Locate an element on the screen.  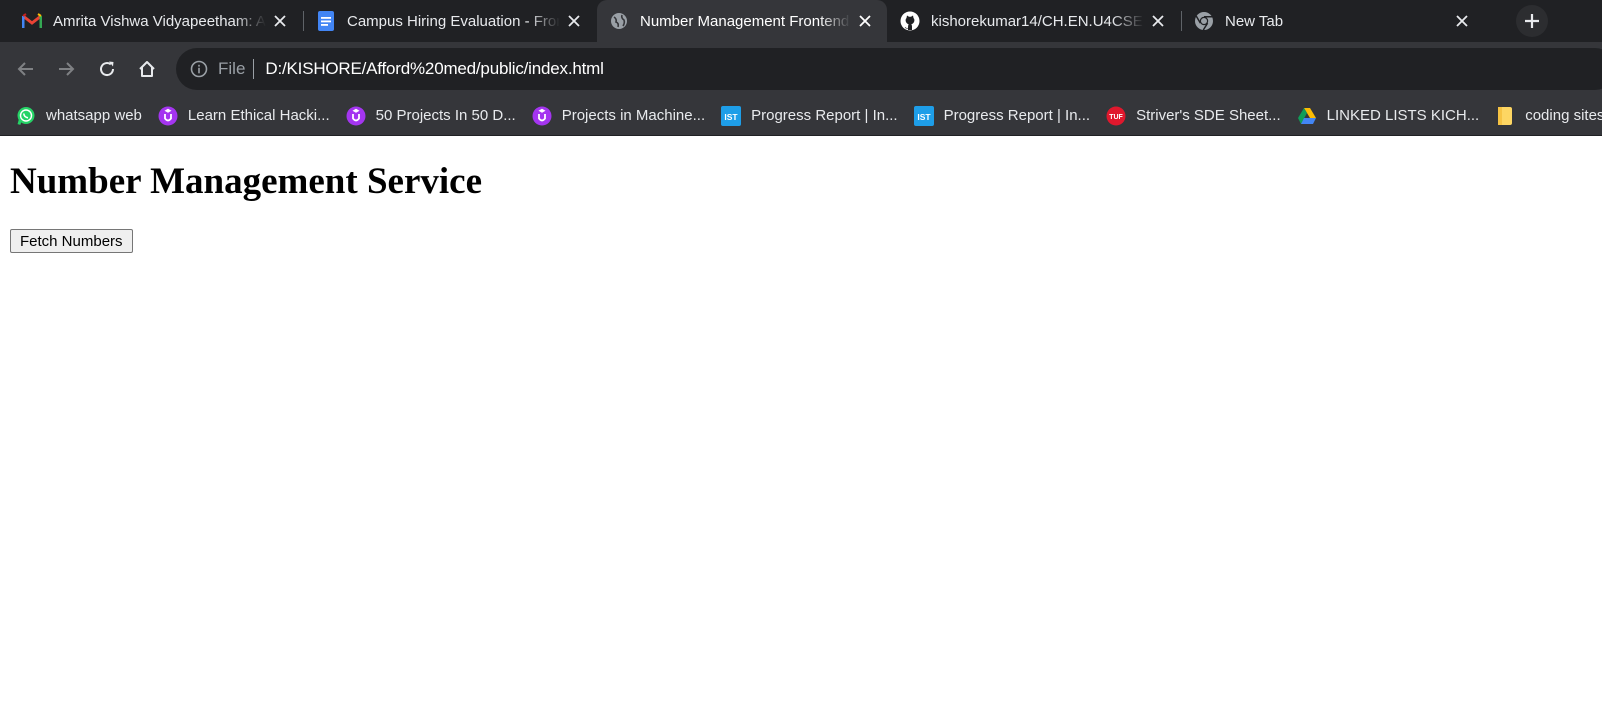
tab-title: New Tab is located at coordinates (1254, 21).